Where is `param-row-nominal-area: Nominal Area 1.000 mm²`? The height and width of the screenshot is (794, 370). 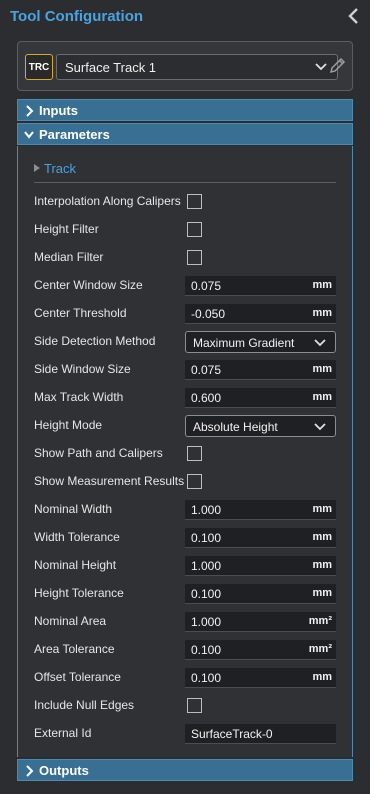
param-row-nominal-area: Nominal Area 1.000 mm² is located at coordinates (185, 622).